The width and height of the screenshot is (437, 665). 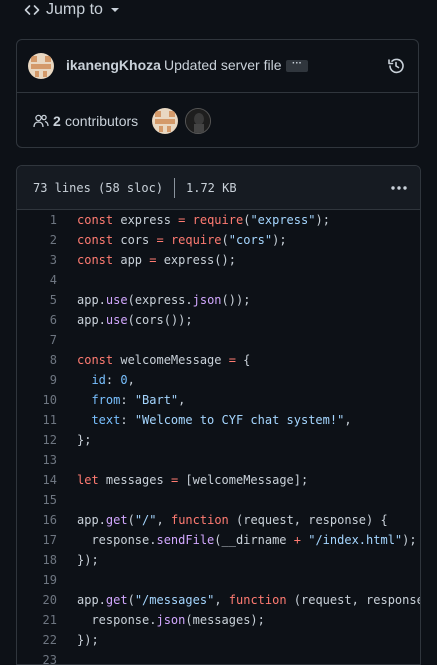 What do you see at coordinates (232, 360) in the screenshot?
I see `code-token: =` at bounding box center [232, 360].